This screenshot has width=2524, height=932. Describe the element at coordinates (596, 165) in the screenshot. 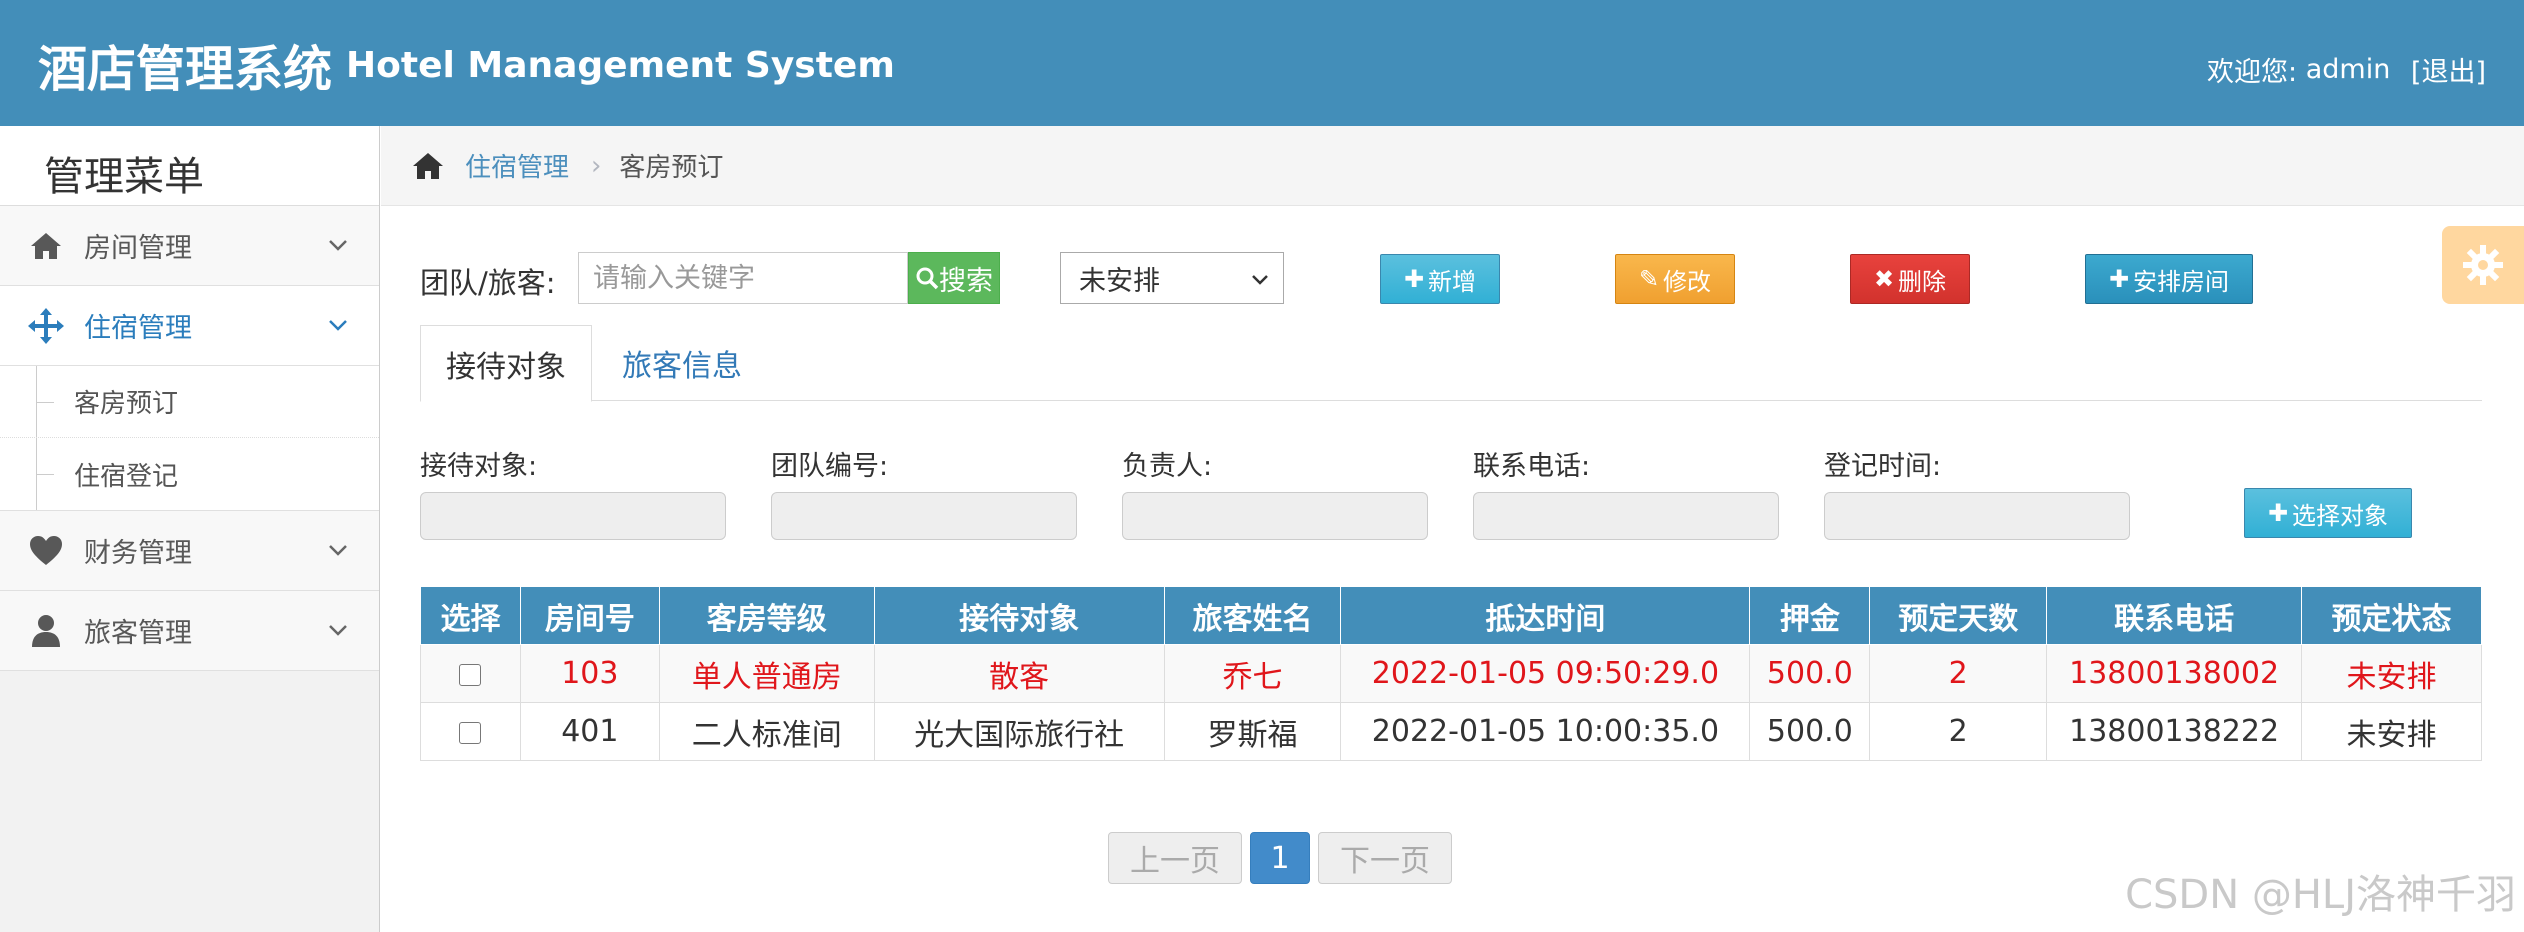

I see `chevron-right-icon: ›` at that location.